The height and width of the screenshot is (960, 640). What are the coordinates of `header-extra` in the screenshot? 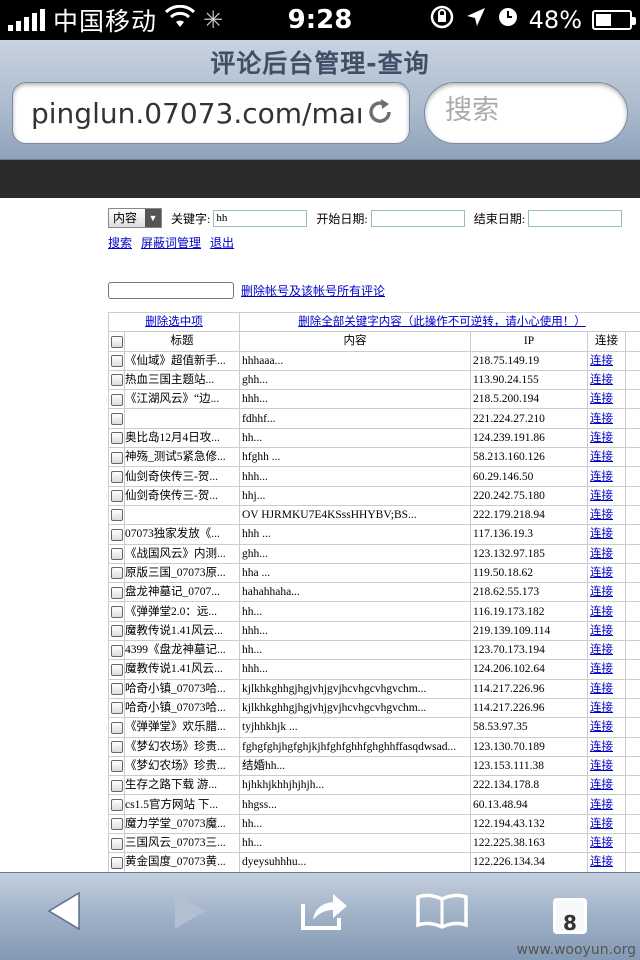 It's located at (632, 341).